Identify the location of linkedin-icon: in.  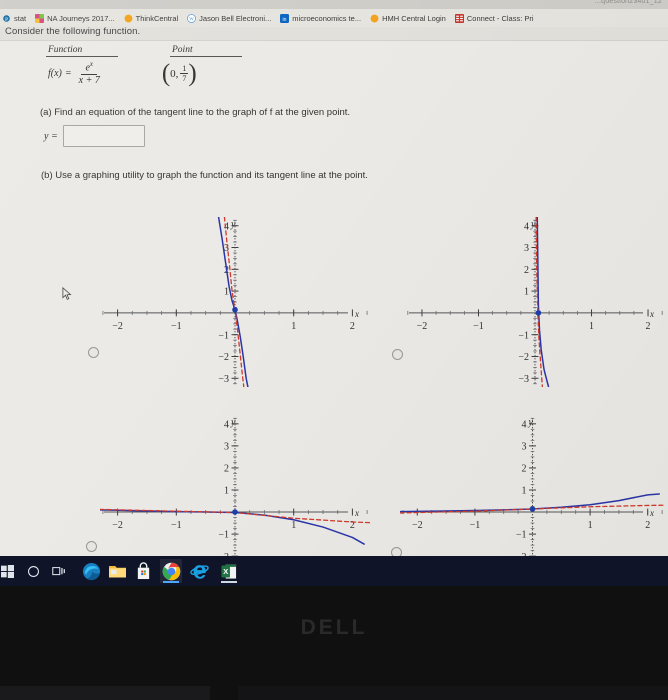
(285, 18).